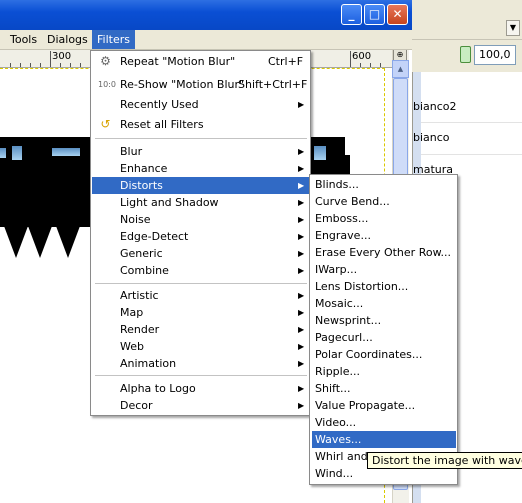  Describe the element at coordinates (206, 15) in the screenshot. I see `title-bar: _ □ ✕` at that location.